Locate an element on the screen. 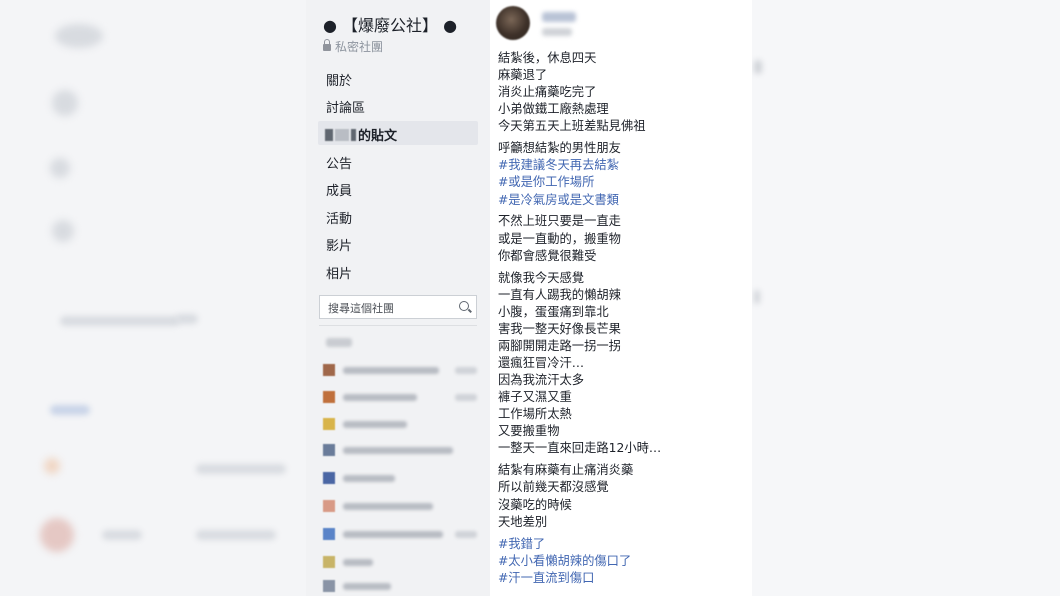 Image resolution: width=1060 pixels, height=596 pixels. search-placeholder: 搜尋這個社團 is located at coordinates (361, 308).